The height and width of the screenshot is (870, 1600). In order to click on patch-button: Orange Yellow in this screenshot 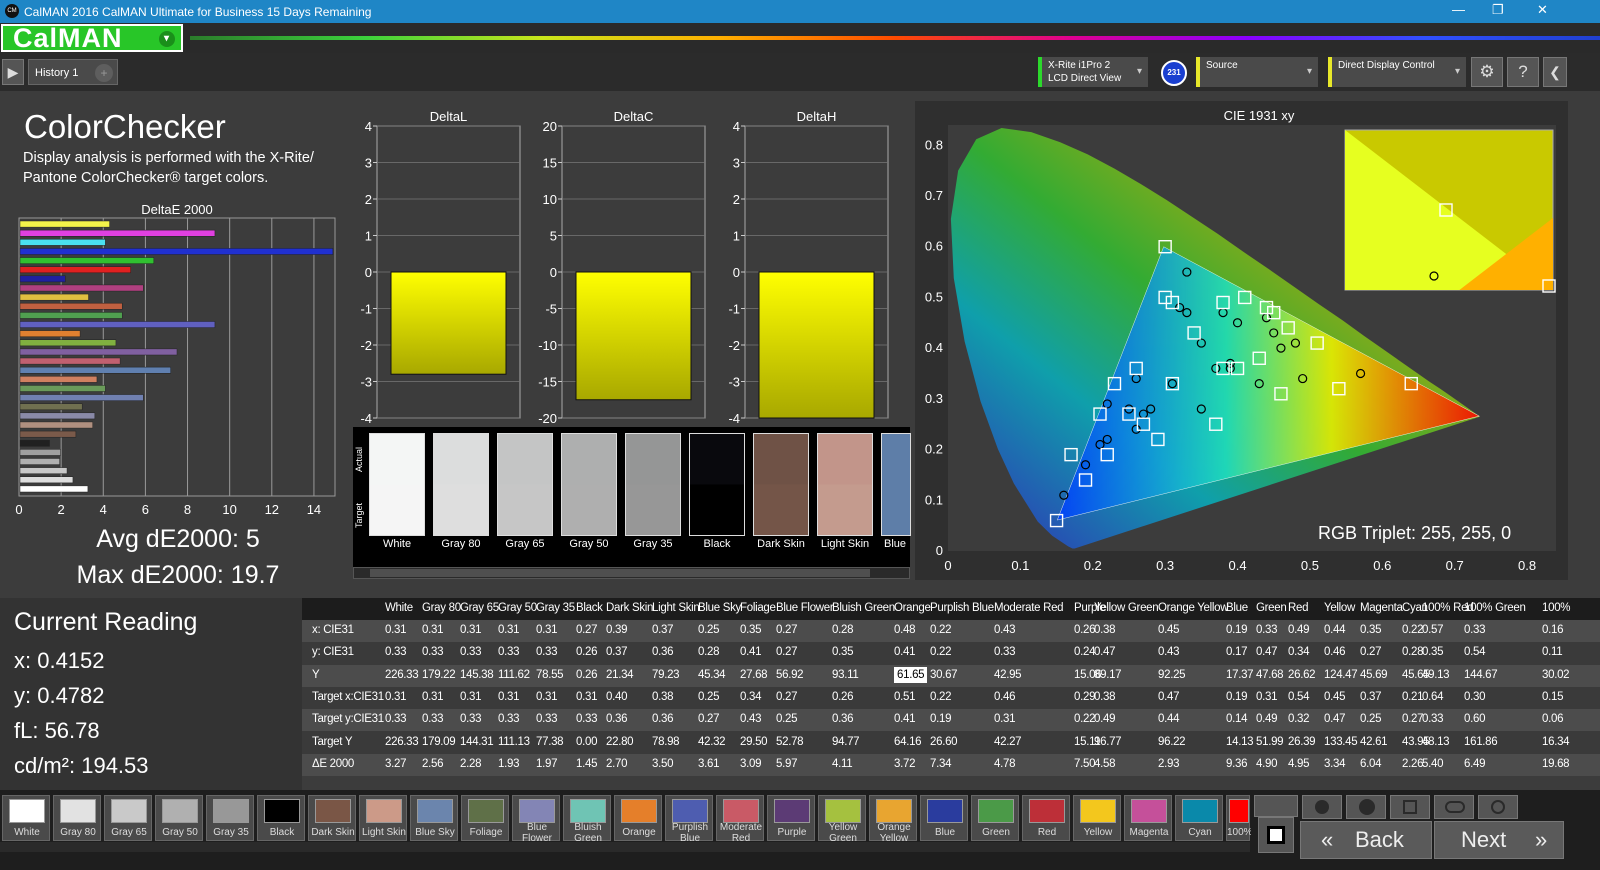, I will do `click(893, 819)`.